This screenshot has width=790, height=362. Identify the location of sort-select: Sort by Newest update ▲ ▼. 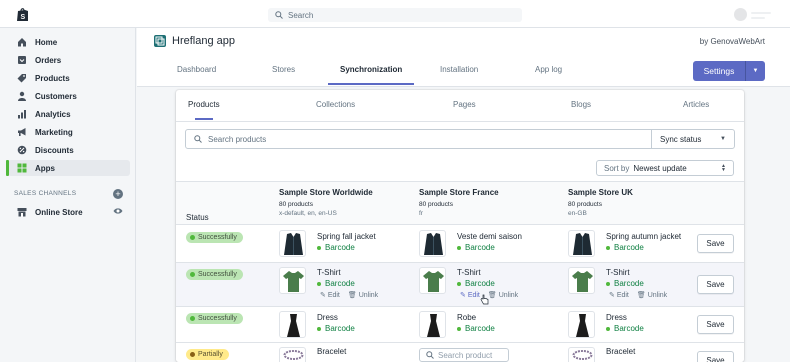
(665, 168).